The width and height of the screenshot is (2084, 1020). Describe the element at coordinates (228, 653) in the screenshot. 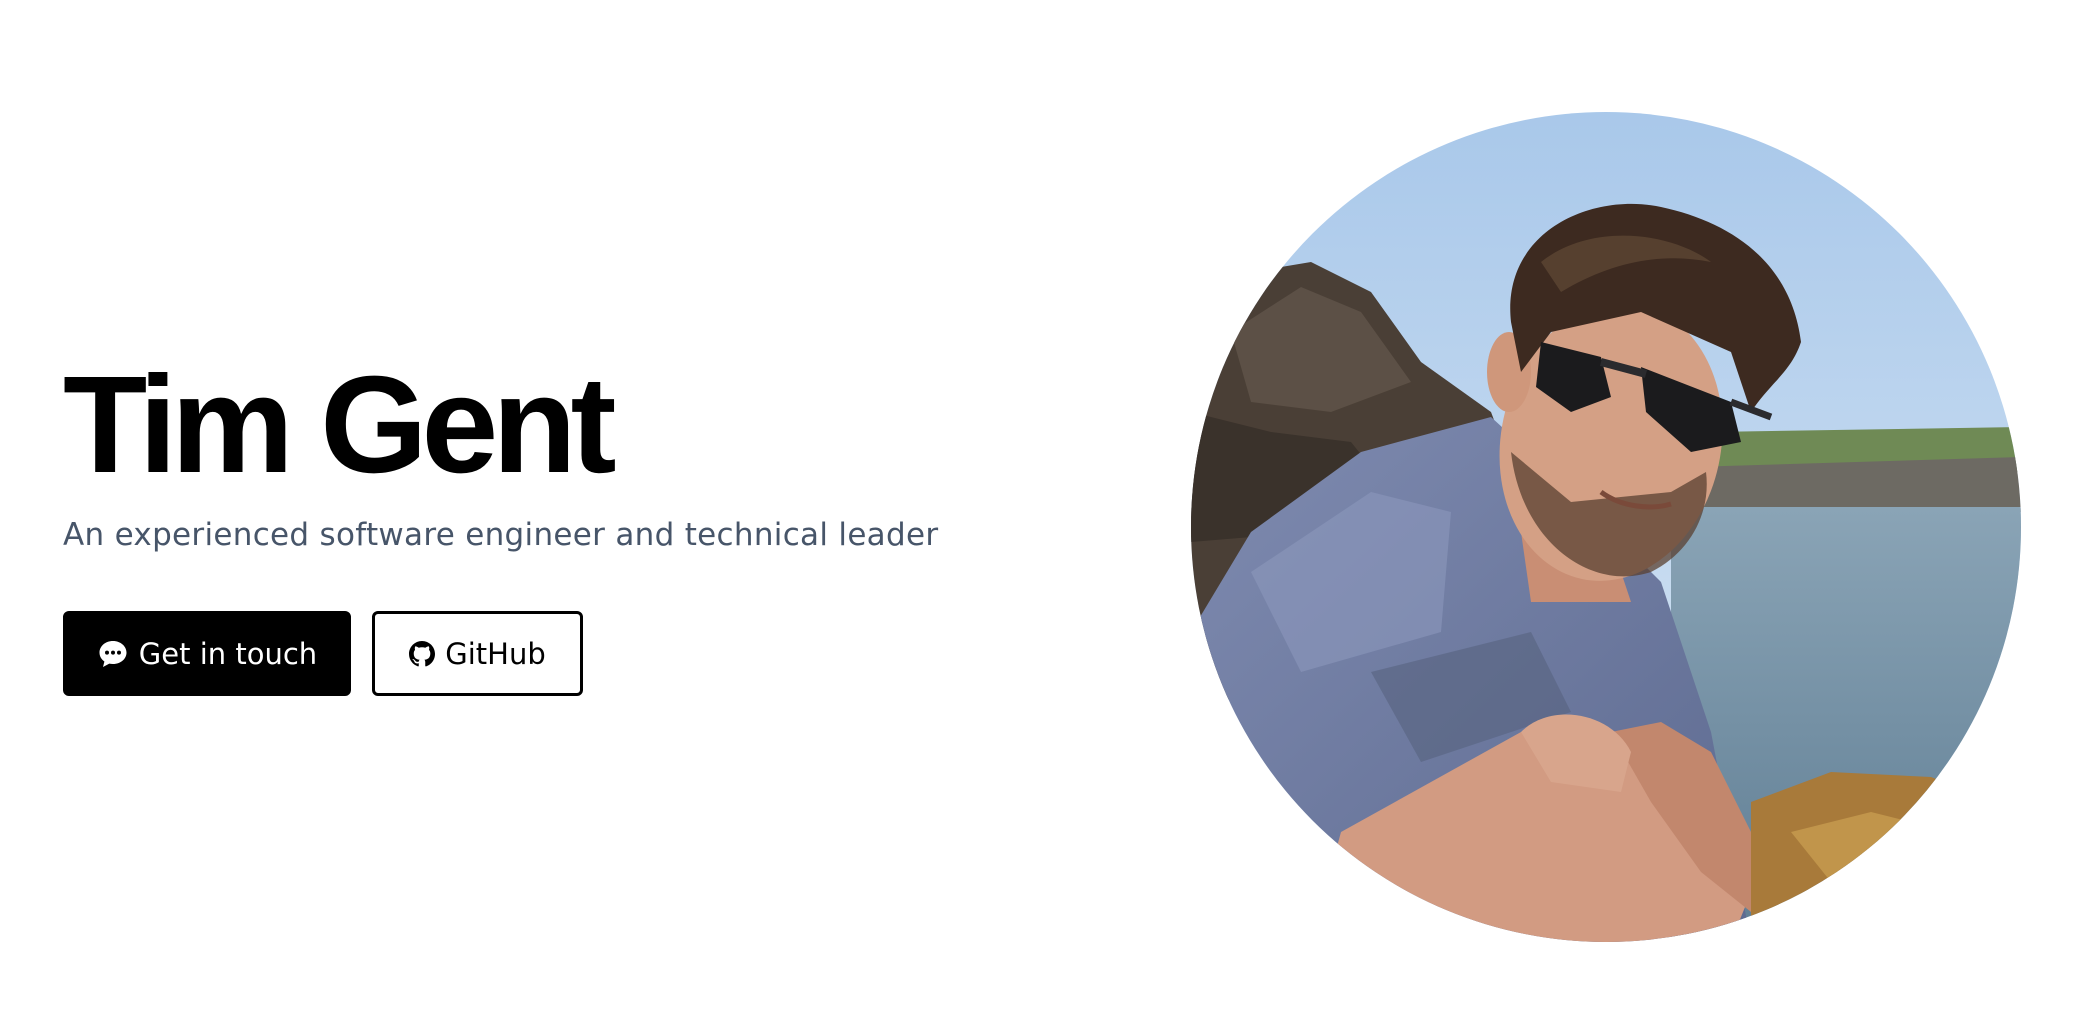

I see `get-in-touch-label: Get in touch` at that location.